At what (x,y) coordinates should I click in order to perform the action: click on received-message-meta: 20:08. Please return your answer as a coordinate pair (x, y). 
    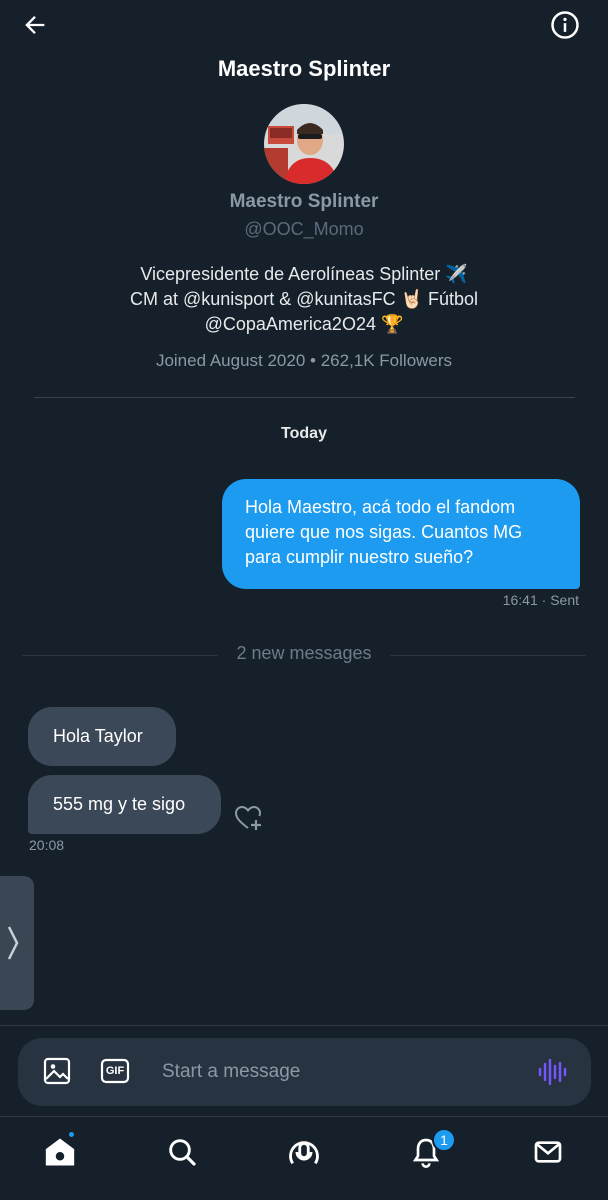
    Looking at the image, I should click on (47, 845).